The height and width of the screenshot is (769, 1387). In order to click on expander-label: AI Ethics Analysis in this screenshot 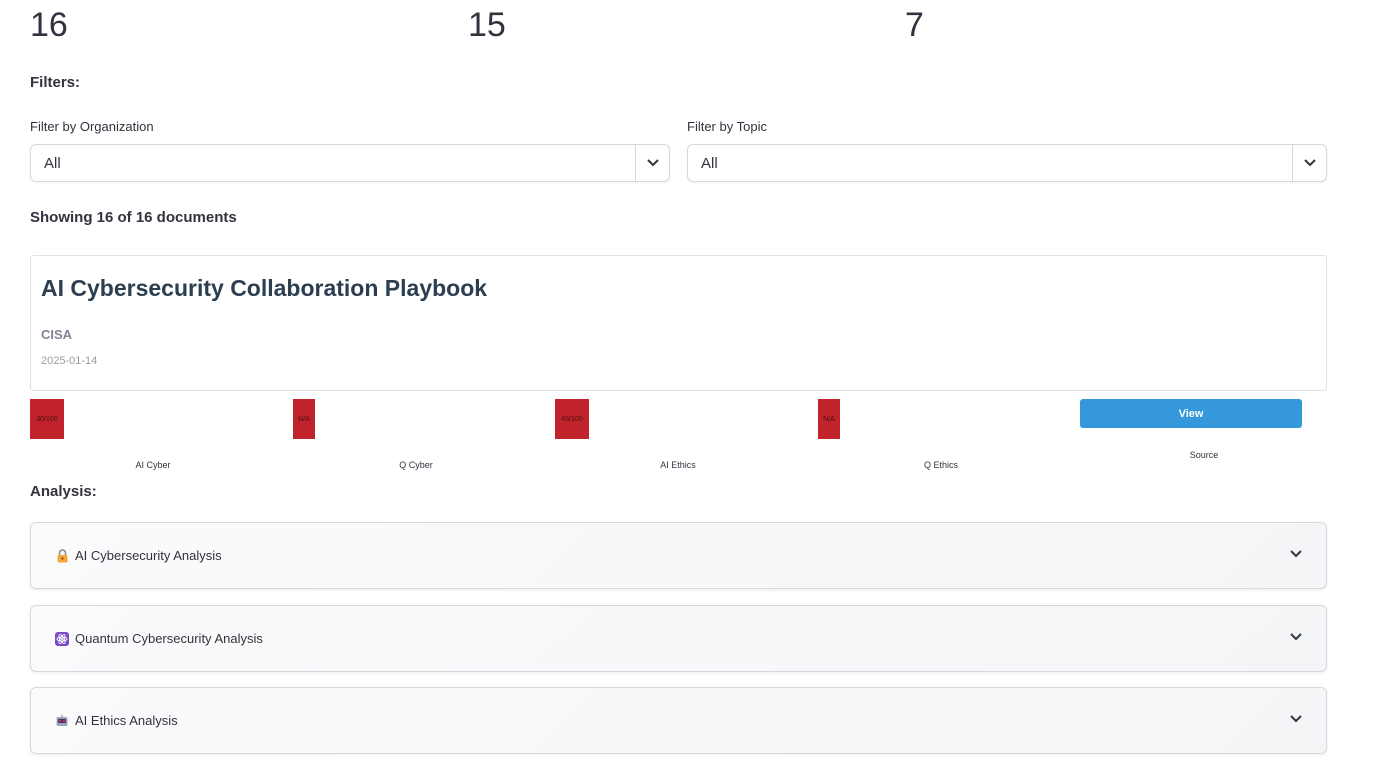, I will do `click(126, 720)`.